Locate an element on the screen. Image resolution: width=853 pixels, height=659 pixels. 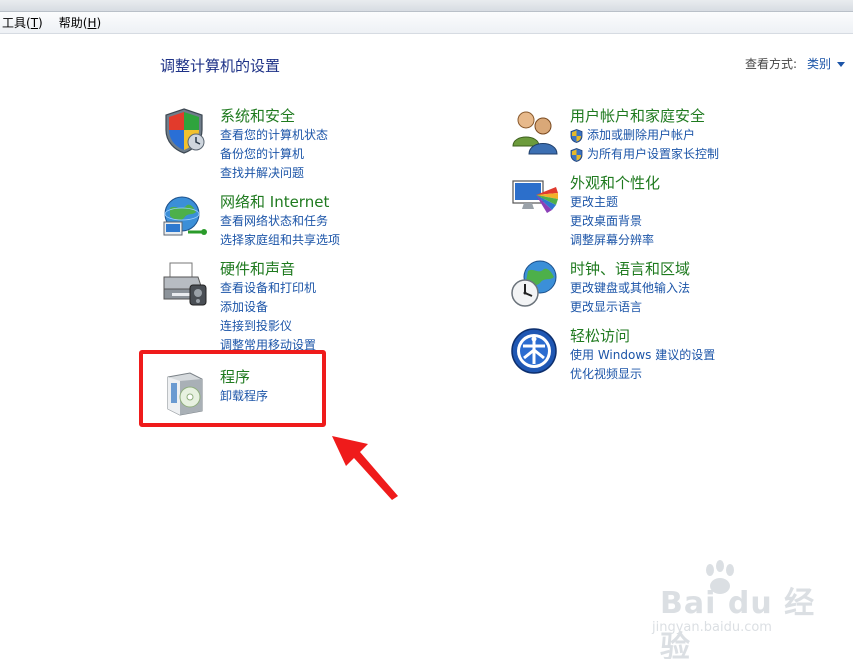
link-devices-printers: 查看设备和打印机 is located at coordinates (268, 288).